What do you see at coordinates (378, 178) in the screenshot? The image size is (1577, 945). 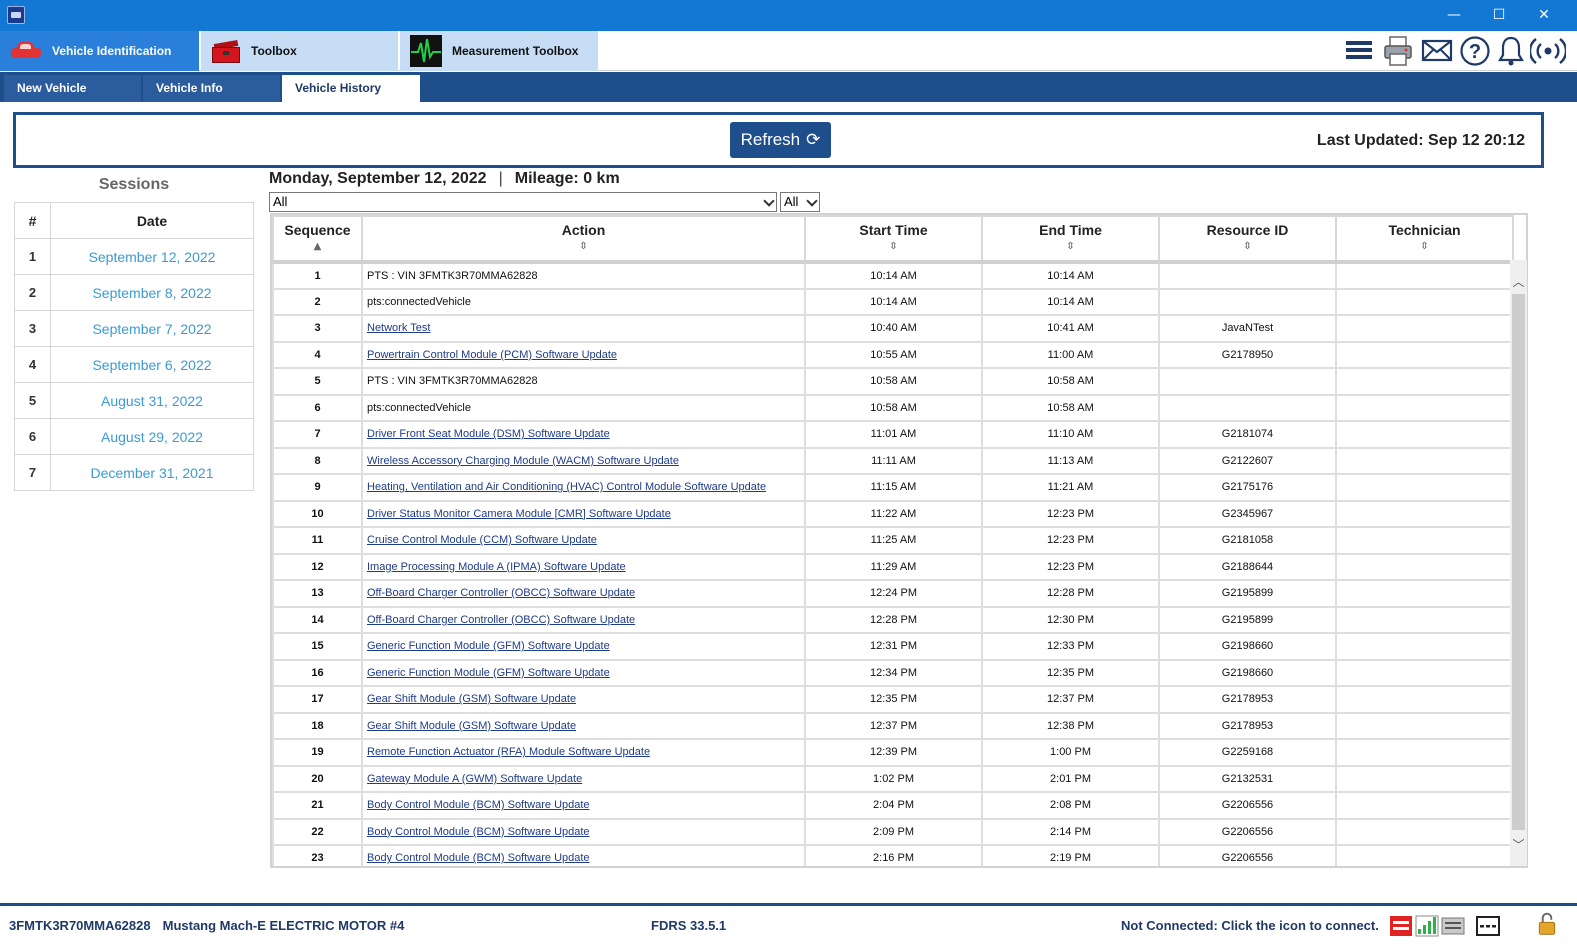 I see `history-date: Monday, September 12, 2022` at bounding box center [378, 178].